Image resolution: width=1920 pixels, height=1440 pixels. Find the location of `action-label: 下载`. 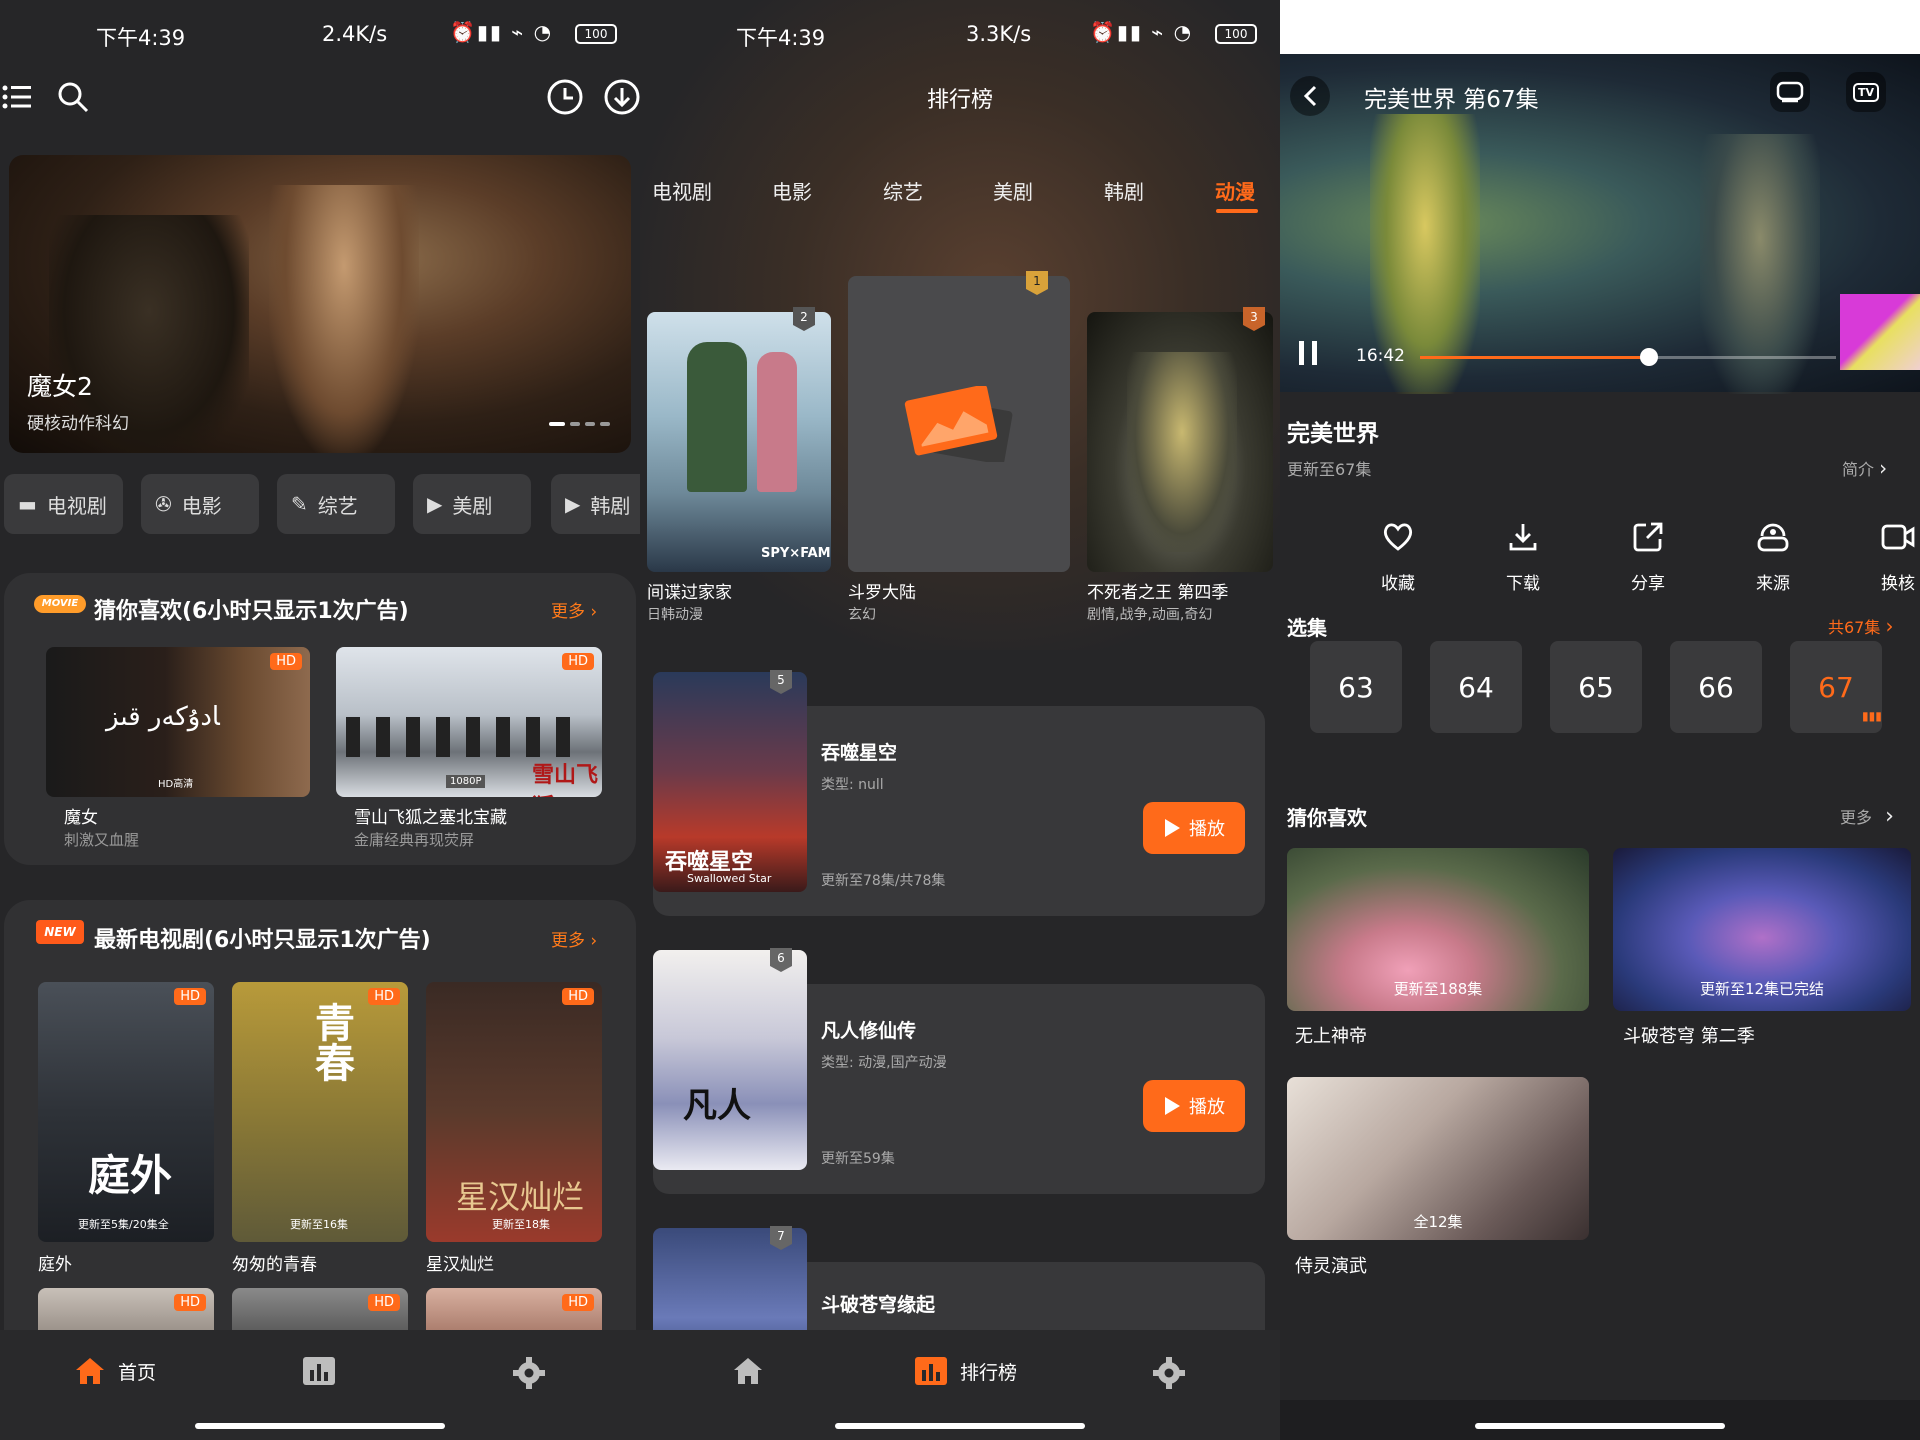

action-label: 下载 is located at coordinates (1523, 584).